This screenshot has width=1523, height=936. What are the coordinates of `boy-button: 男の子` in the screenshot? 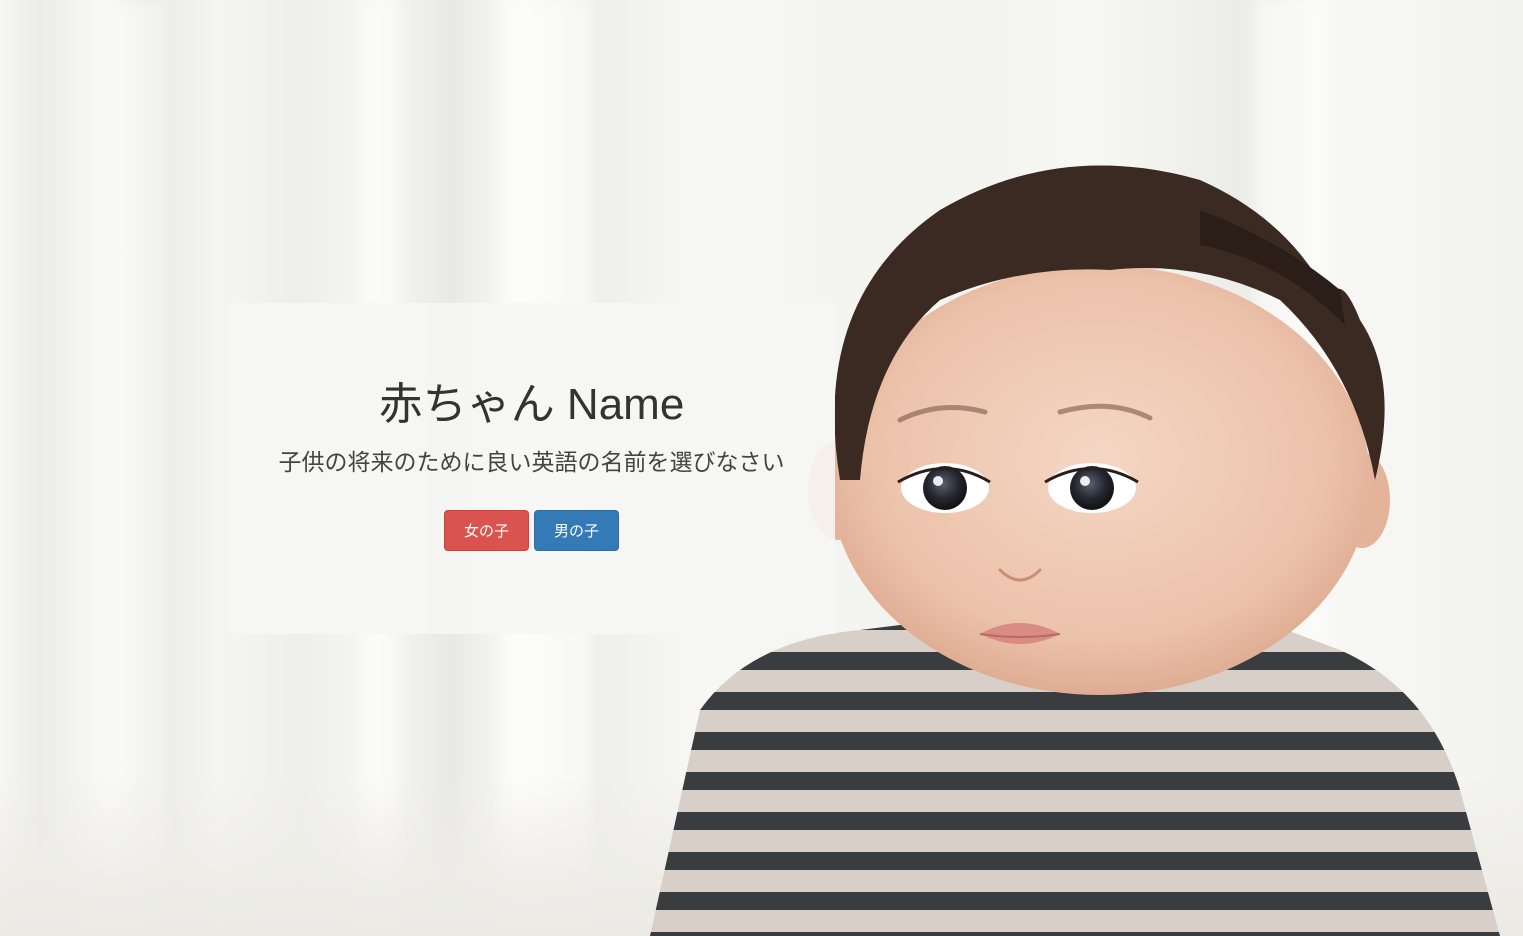 It's located at (576, 530).